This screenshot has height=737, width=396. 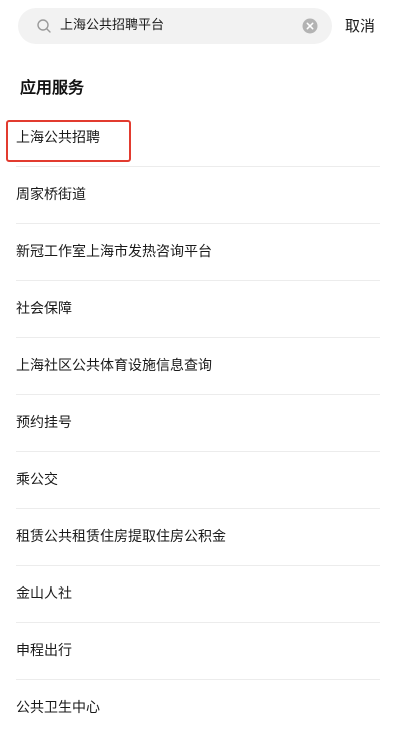 I want to click on list-item-label: 上海社区公共体育设施信息查询, so click(x=114, y=366).